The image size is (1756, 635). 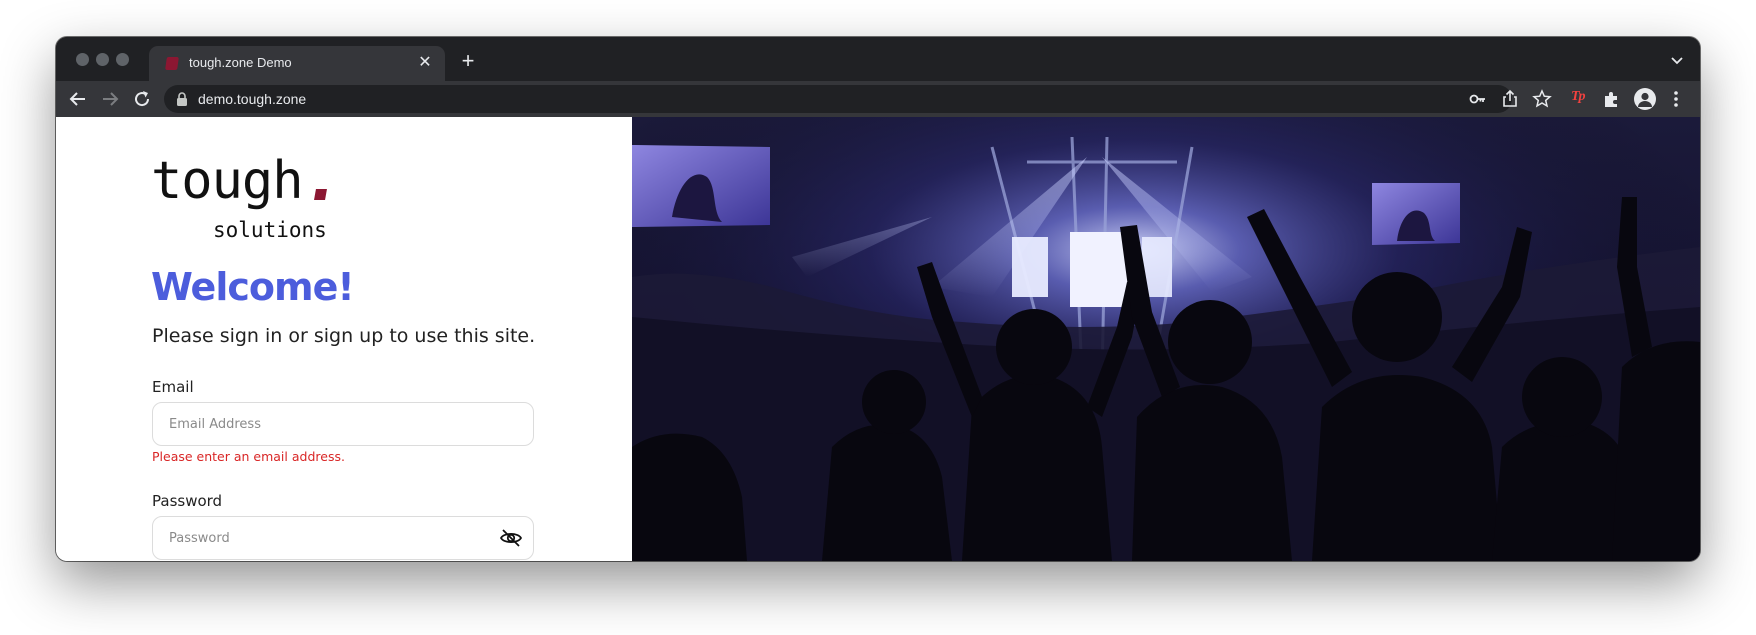 I want to click on back-icon, so click(x=78, y=99).